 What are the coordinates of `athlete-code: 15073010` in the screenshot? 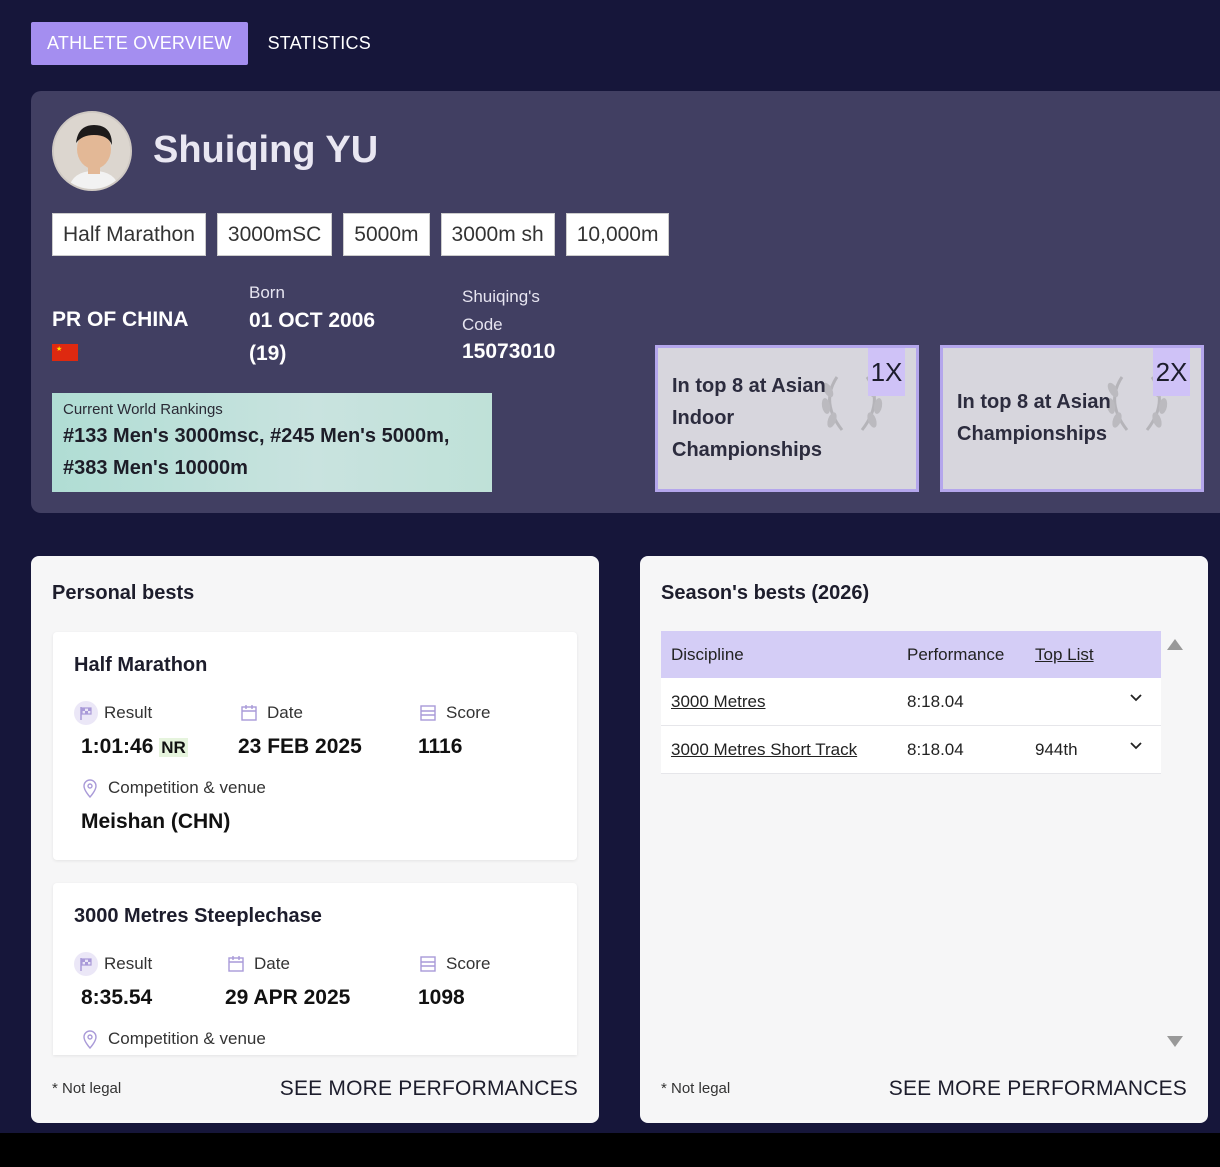 It's located at (509, 351).